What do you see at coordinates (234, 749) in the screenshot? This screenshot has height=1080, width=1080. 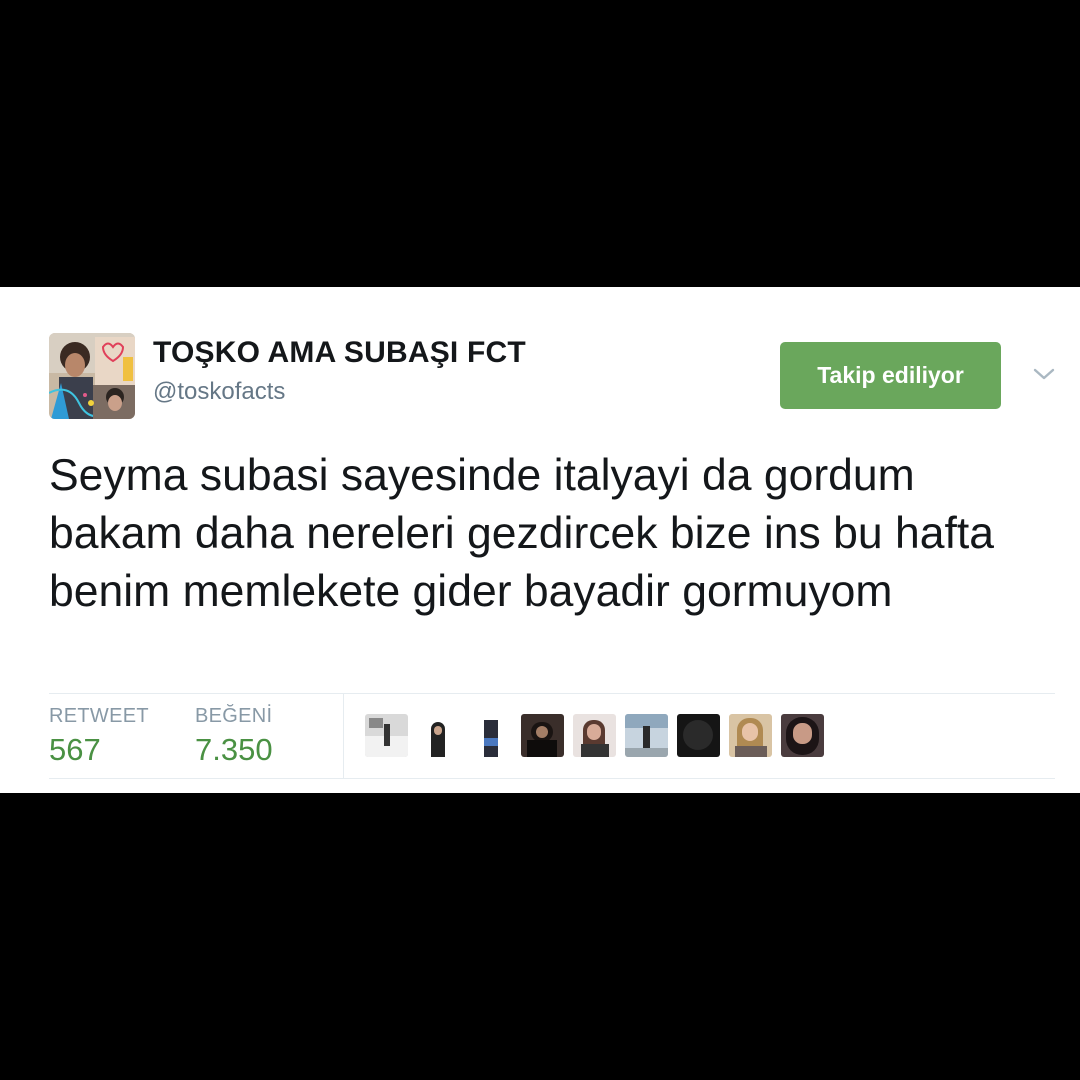 I see `like-count: 7.350` at bounding box center [234, 749].